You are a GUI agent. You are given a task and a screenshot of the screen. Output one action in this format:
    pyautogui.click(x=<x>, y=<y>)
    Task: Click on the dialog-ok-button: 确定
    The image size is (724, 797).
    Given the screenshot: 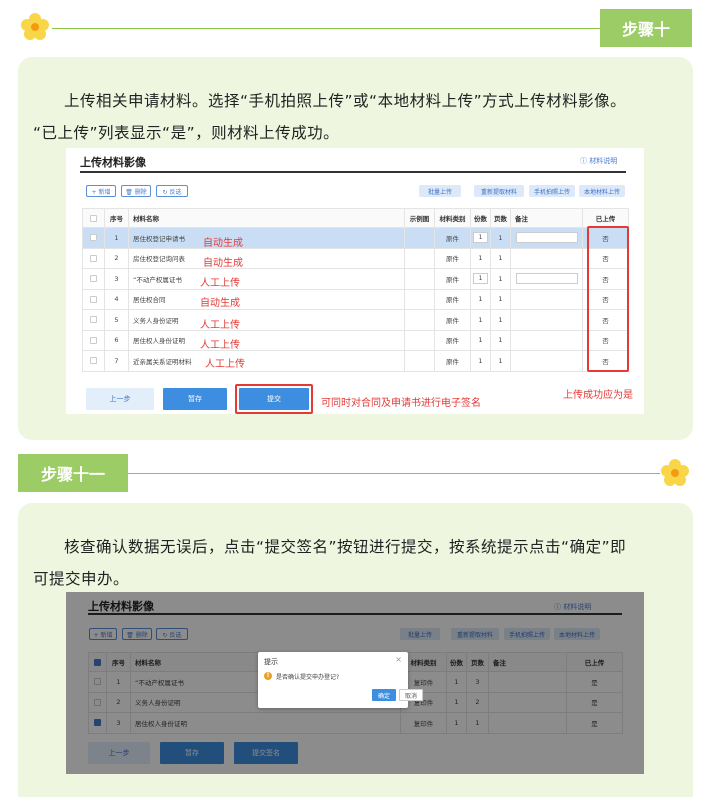 What is the action you would take?
    pyautogui.click(x=384, y=695)
    